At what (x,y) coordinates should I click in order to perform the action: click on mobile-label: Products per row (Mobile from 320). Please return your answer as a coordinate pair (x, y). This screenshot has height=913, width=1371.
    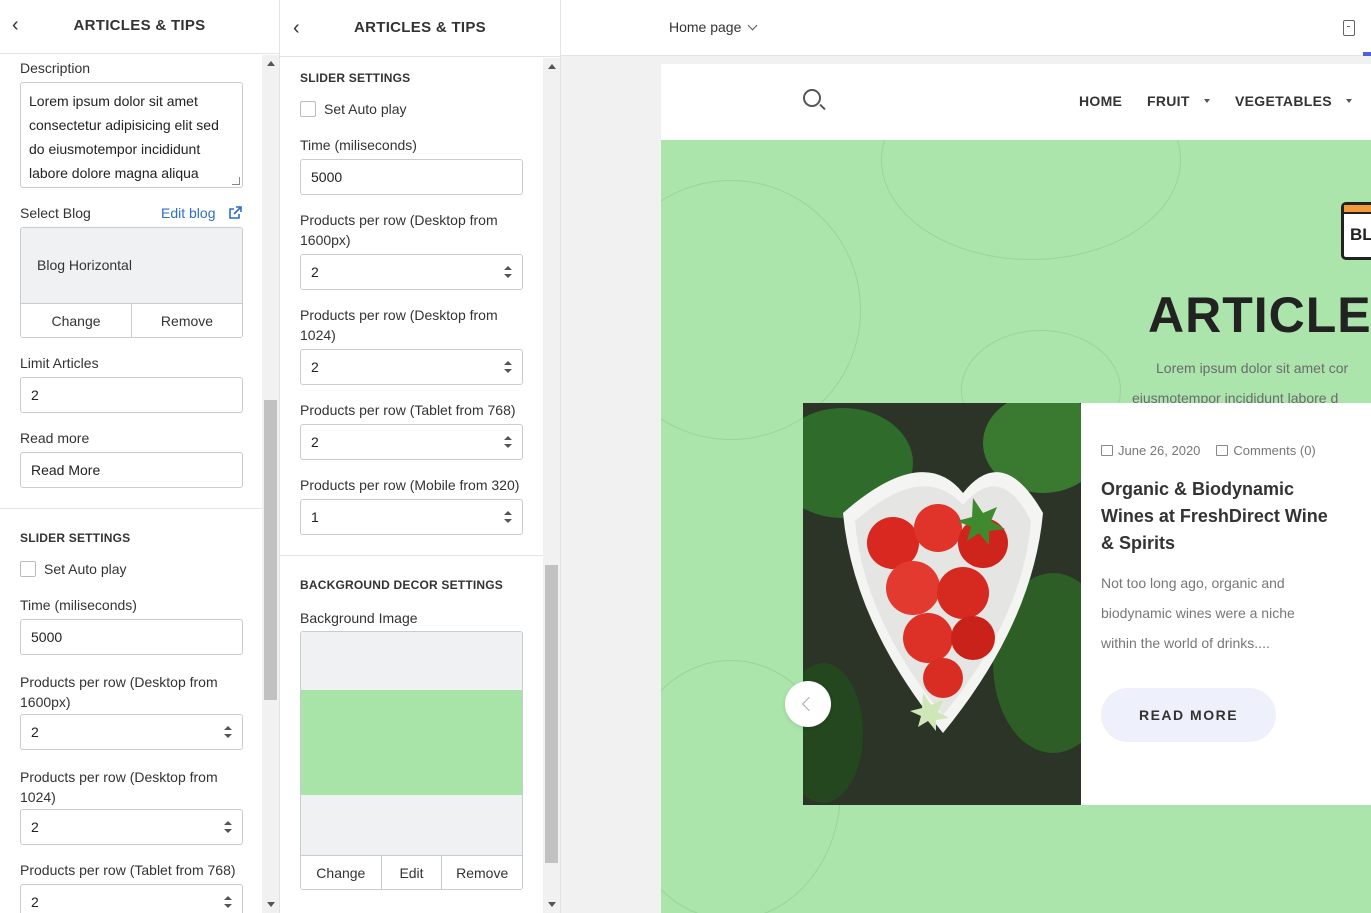
    Looking at the image, I should click on (410, 485).